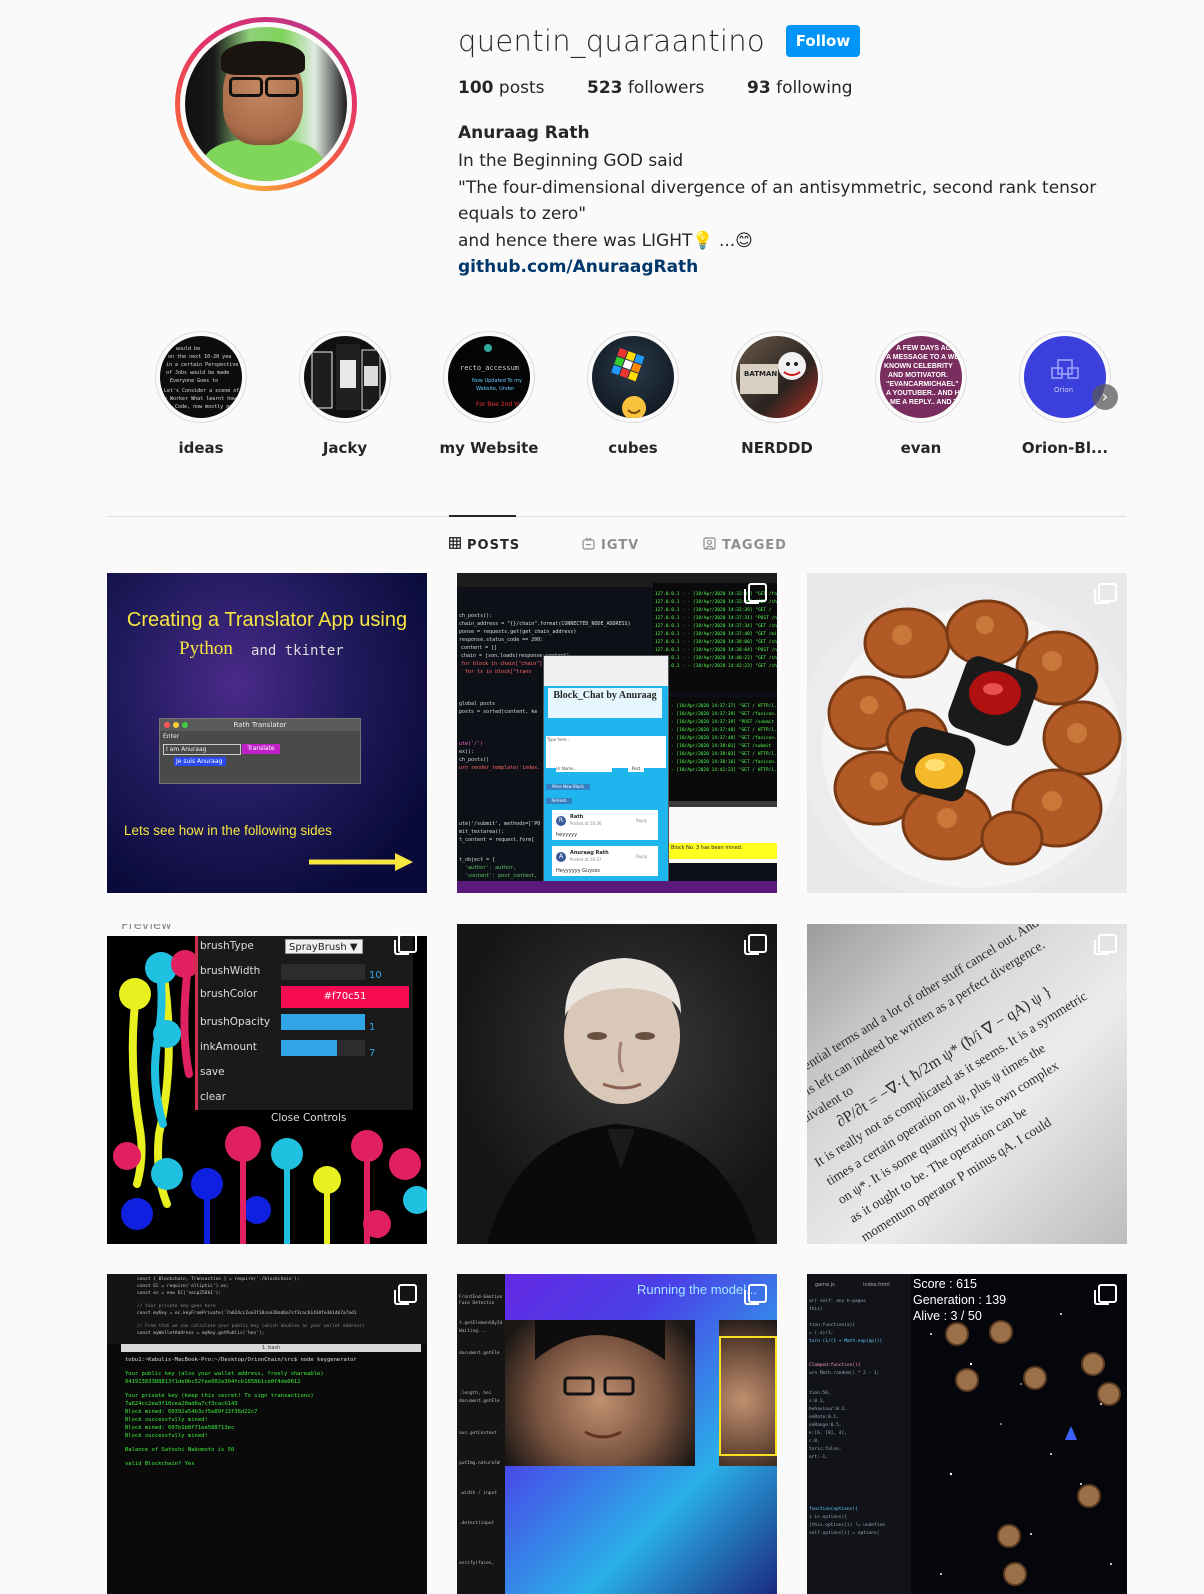 The height and width of the screenshot is (1594, 1204). What do you see at coordinates (481, 1297) in the screenshot?
I see `svg-text: FrontEnd-Emotion` at bounding box center [481, 1297].